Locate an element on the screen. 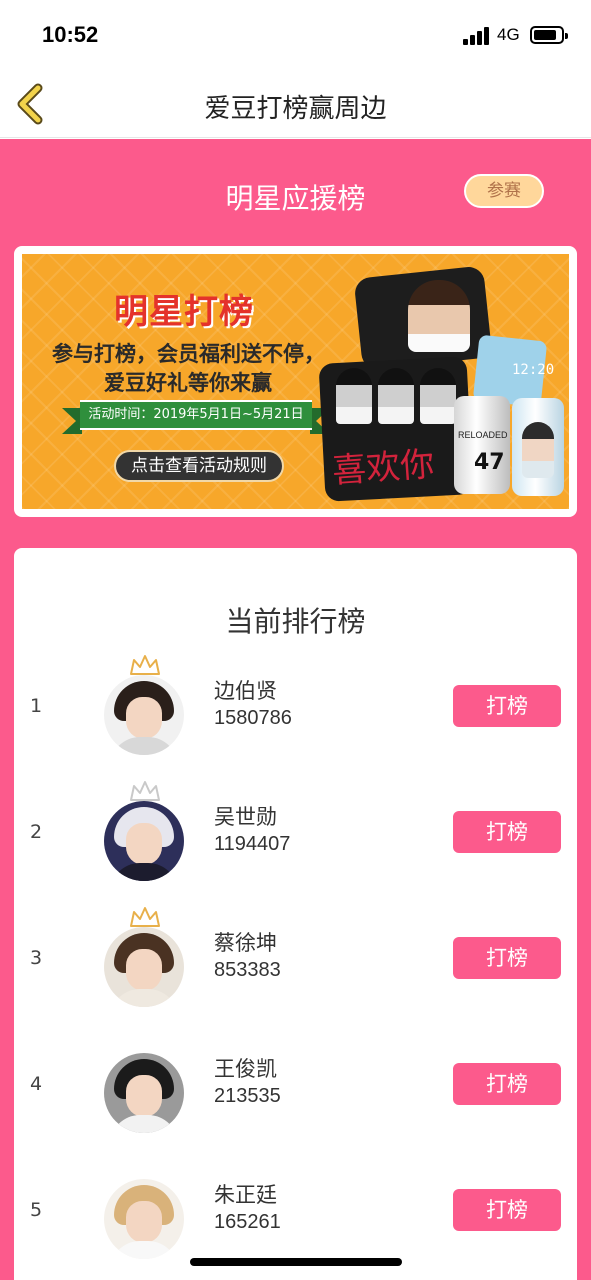  rank-number: 4 is located at coordinates (36, 1084).